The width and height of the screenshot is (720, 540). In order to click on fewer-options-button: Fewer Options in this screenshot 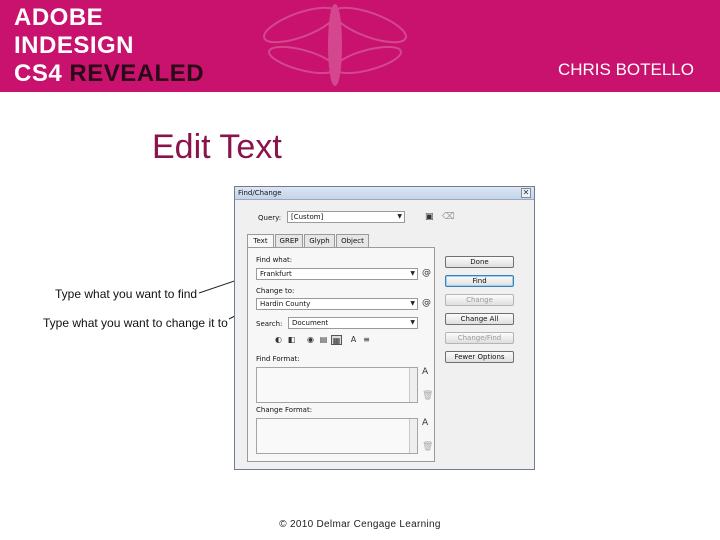, I will do `click(479, 357)`.